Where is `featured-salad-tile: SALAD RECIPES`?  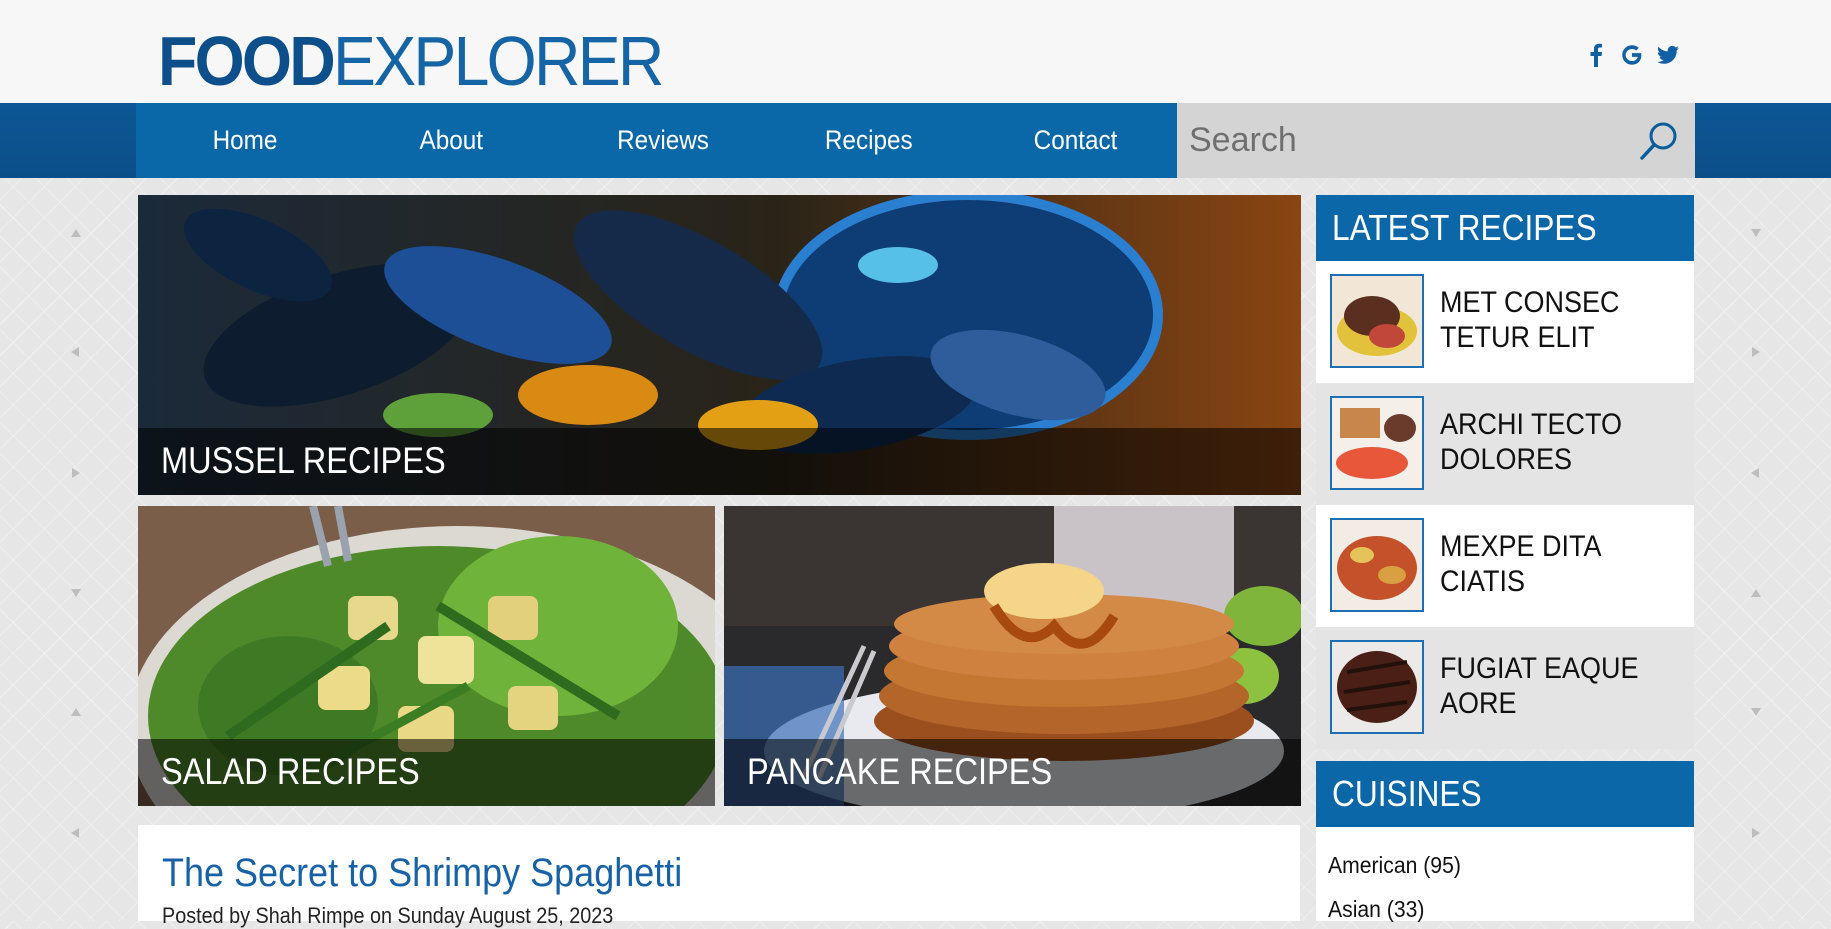
featured-salad-tile: SALAD RECIPES is located at coordinates (426, 656).